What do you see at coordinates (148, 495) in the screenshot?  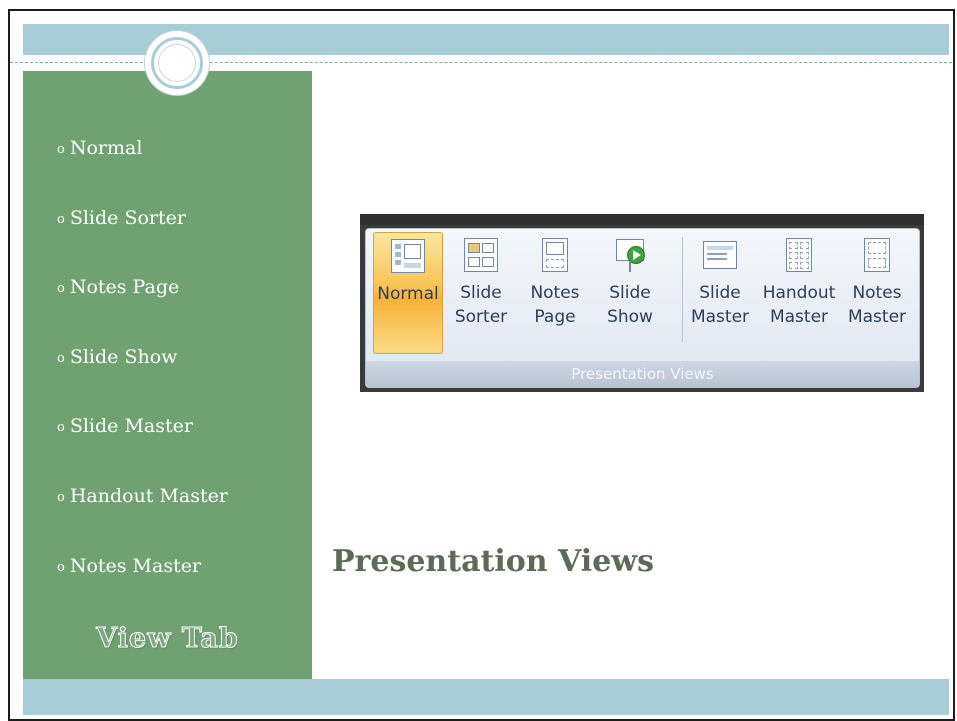 I see `list-item-label: Handout Master` at bounding box center [148, 495].